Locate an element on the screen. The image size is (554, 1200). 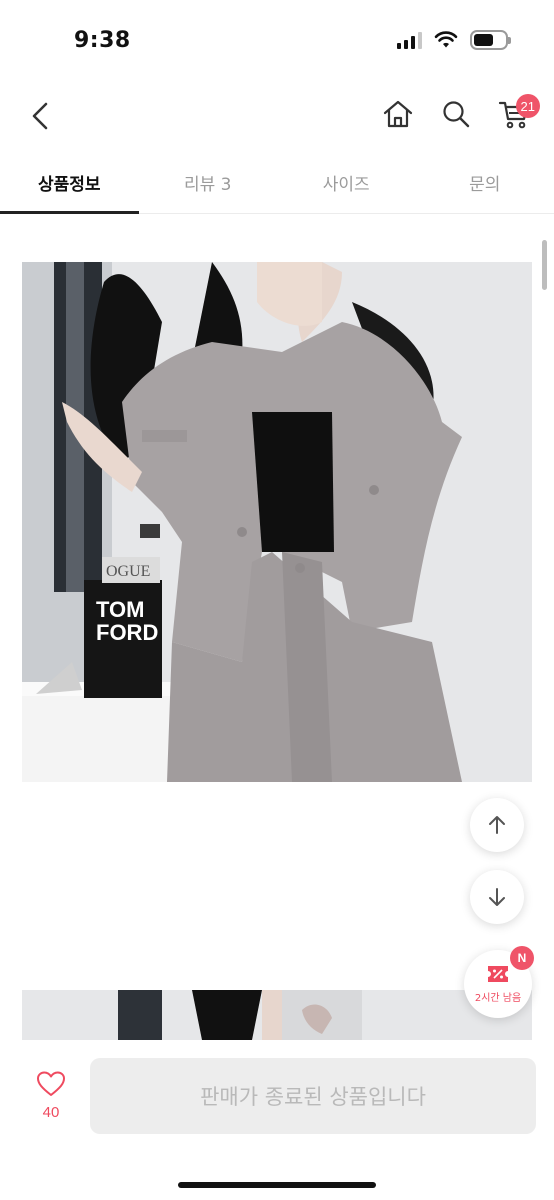
cart-button: 21 is located at coordinates (516, 114).